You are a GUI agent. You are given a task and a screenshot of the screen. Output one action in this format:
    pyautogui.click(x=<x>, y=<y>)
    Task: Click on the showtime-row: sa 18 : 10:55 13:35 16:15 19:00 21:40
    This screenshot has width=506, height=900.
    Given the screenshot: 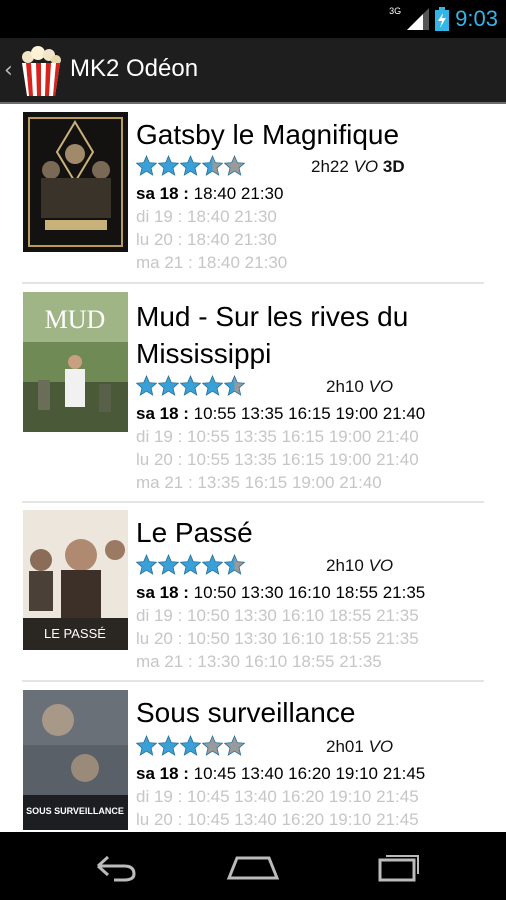 What is the action you would take?
    pyautogui.click(x=281, y=413)
    